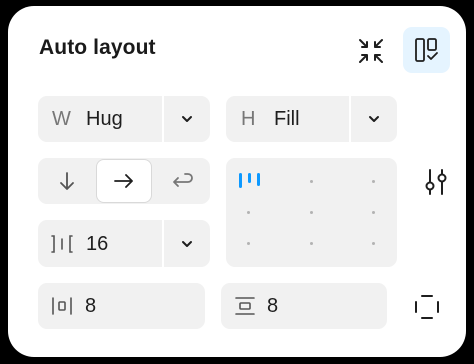  I want to click on horizontal-padding-icon, so click(62, 306).